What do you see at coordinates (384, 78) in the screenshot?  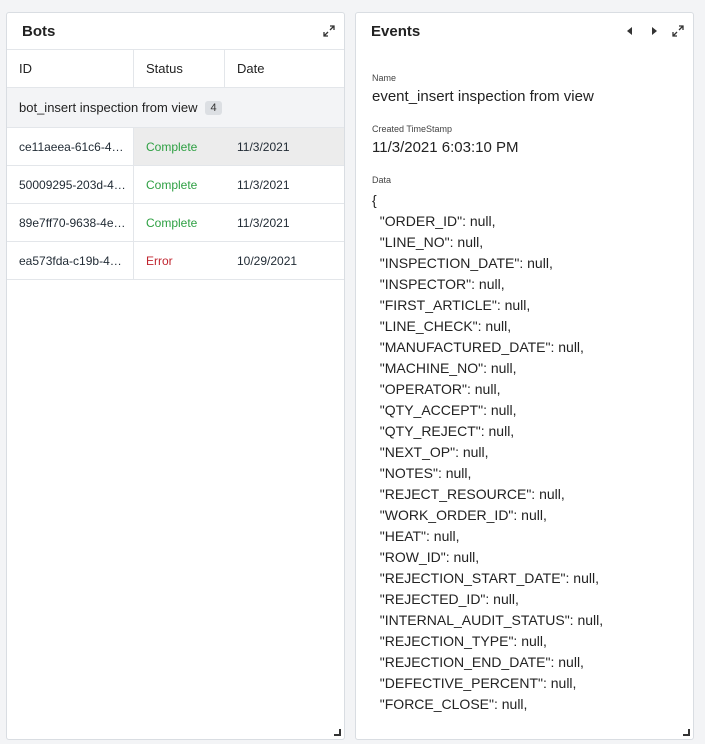 I see `name-label: Name` at bounding box center [384, 78].